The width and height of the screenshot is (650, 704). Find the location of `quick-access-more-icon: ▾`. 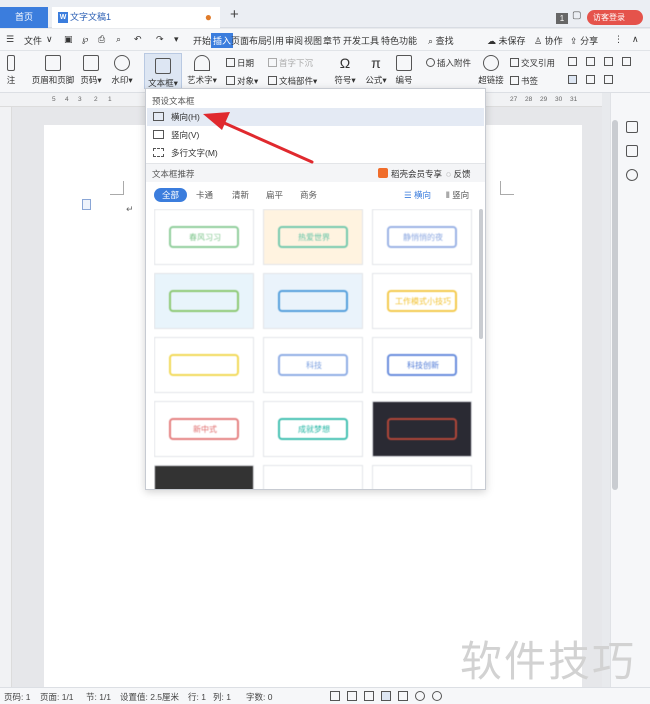

quick-access-more-icon: ▾ is located at coordinates (176, 39).